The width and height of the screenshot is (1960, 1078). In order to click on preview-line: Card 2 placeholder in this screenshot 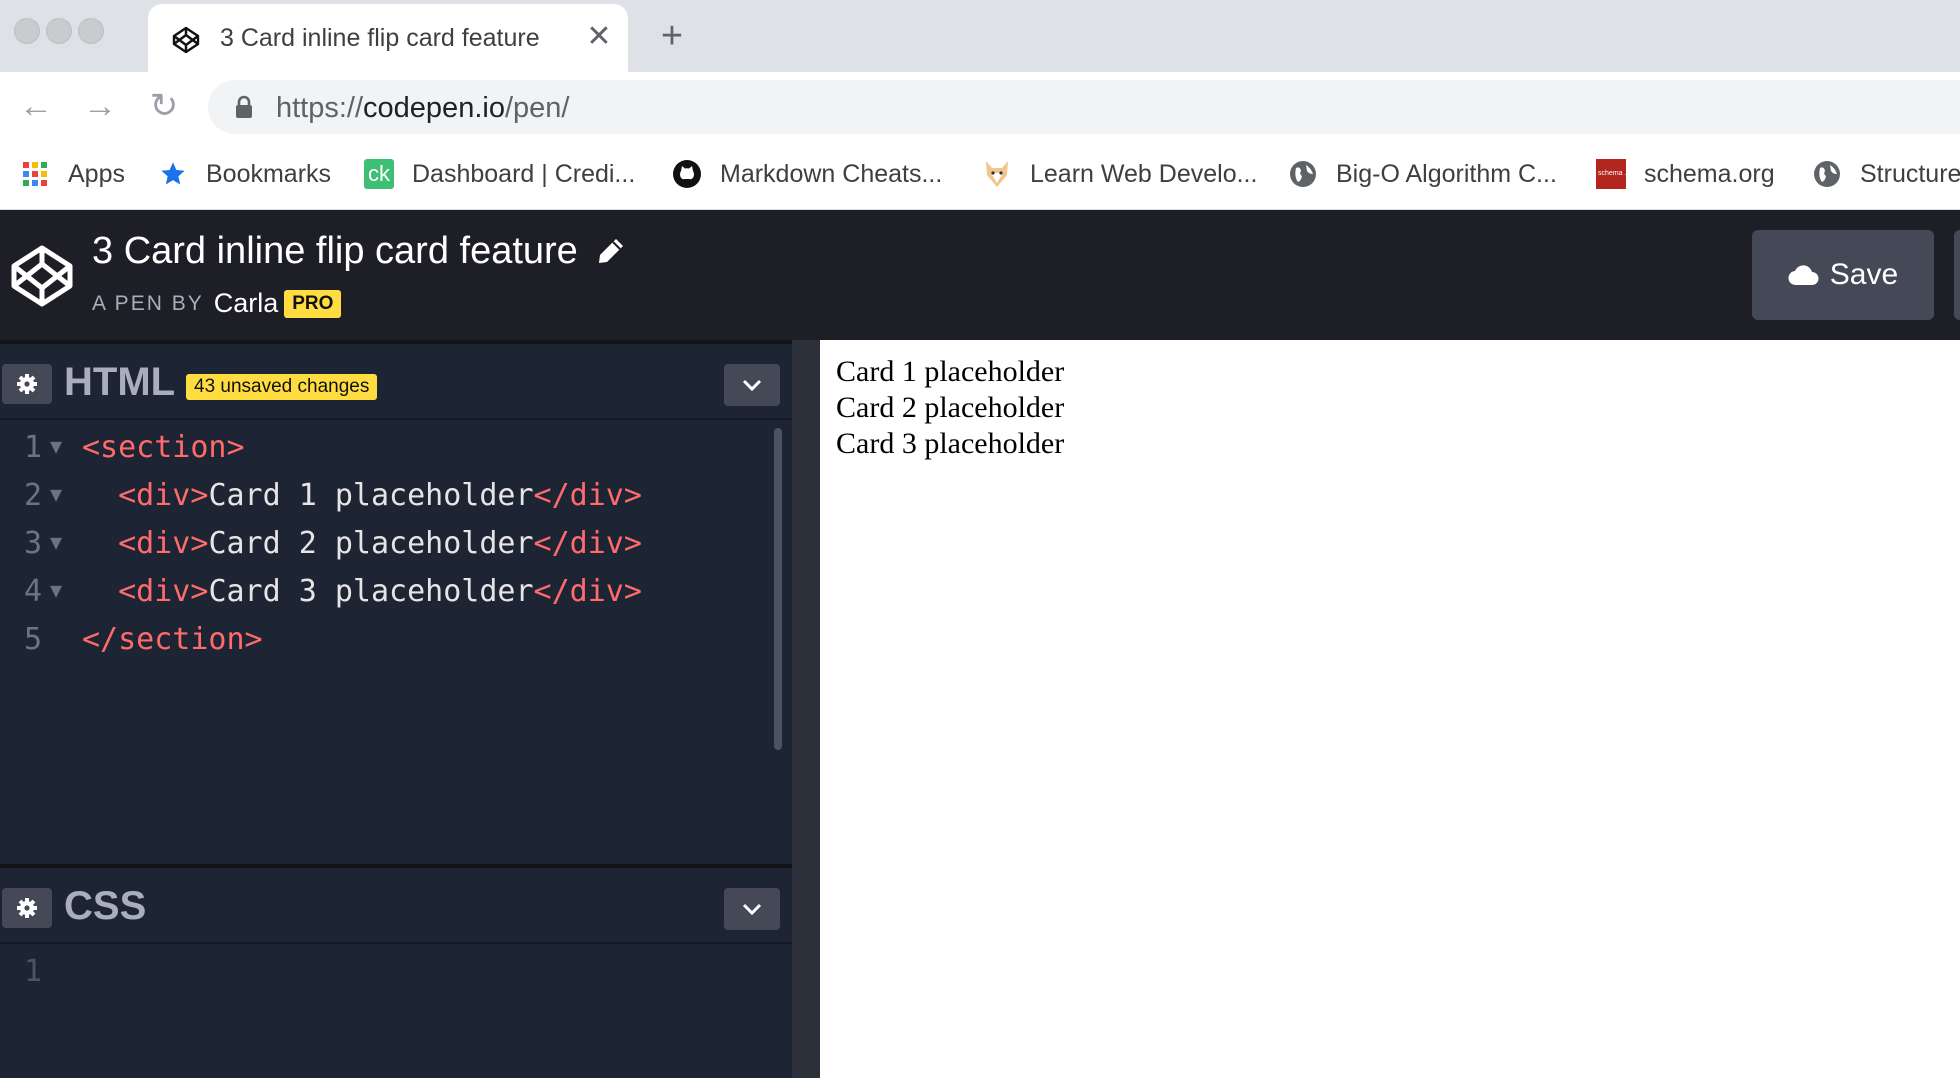, I will do `click(950, 407)`.